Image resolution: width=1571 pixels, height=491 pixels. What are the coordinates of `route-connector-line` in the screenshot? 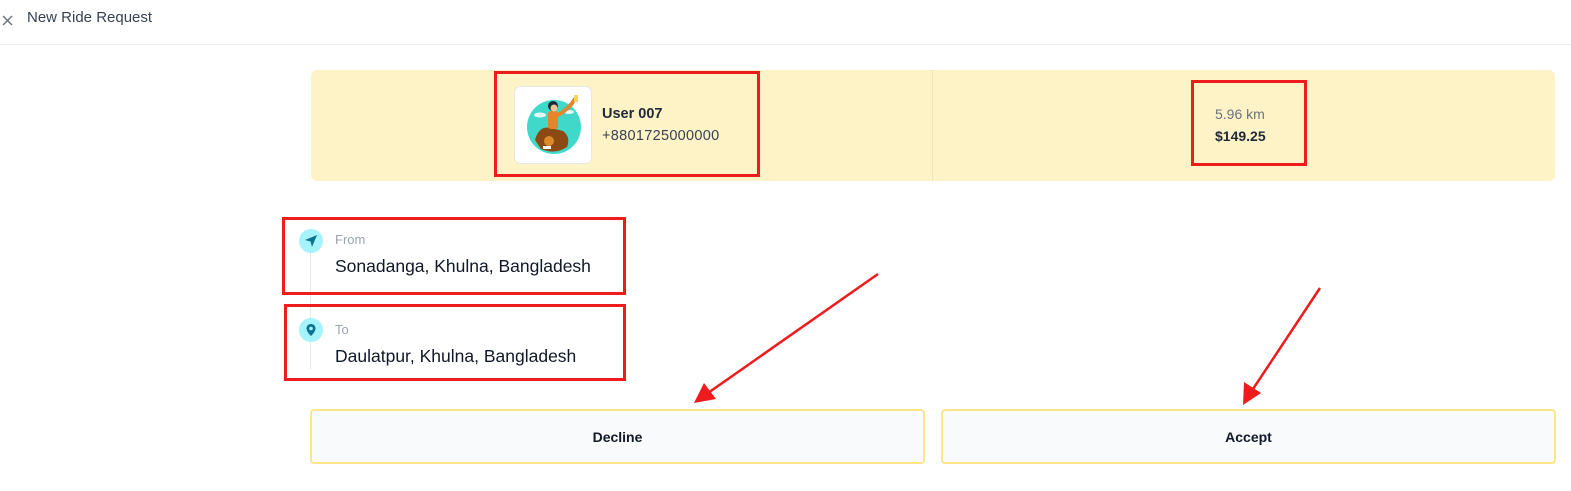 It's located at (310, 311).